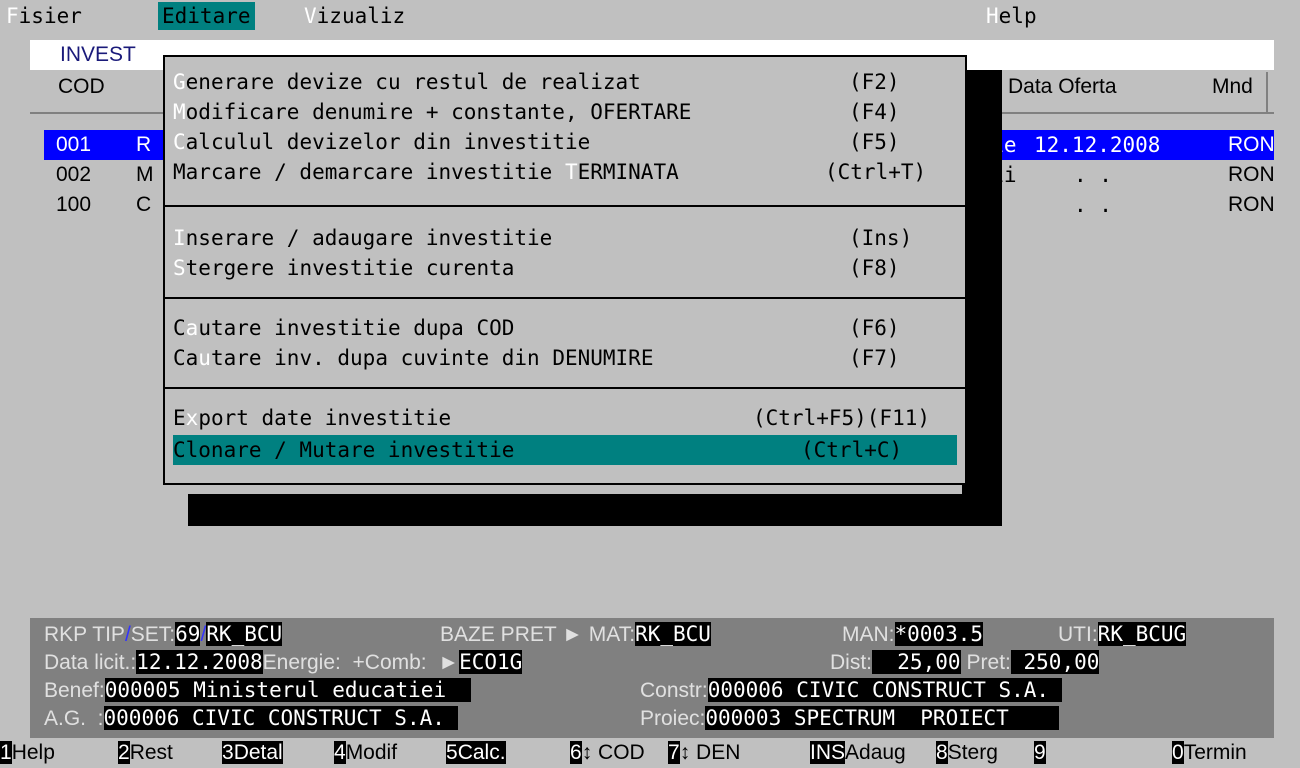 Image resolution: width=1300 pixels, height=768 pixels. What do you see at coordinates (565, 238) in the screenshot?
I see `menu-item-inserare: Inserare / adaugare investitie (Ins)` at bounding box center [565, 238].